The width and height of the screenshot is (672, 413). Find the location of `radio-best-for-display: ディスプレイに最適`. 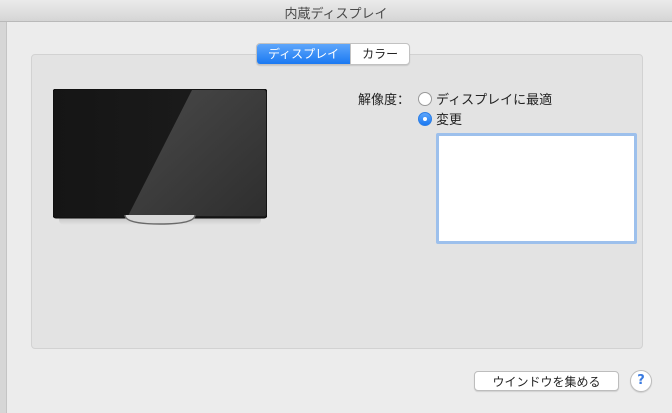

radio-best-for-display: ディスプレイに最適 is located at coordinates (485, 98).